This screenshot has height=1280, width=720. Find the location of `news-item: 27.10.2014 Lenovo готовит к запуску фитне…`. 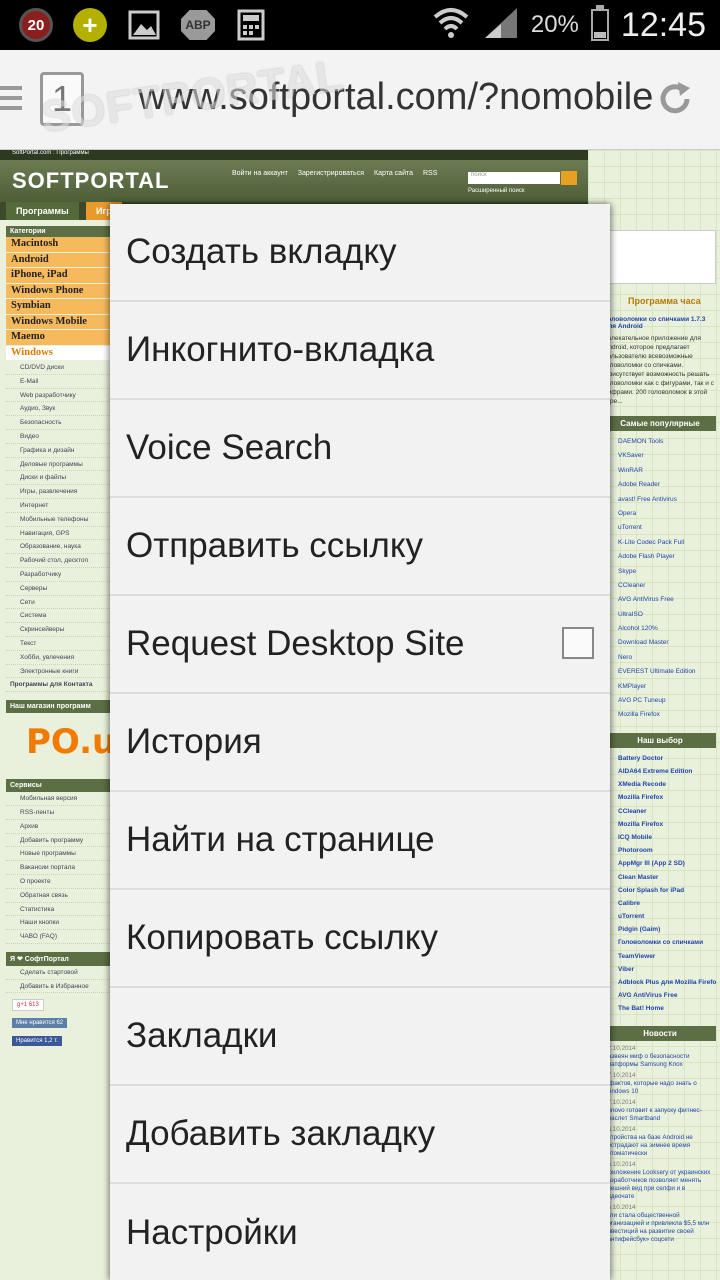

news-item: 27.10.2014 Lenovo готовит к запуску фитне… is located at coordinates (660, 1111).